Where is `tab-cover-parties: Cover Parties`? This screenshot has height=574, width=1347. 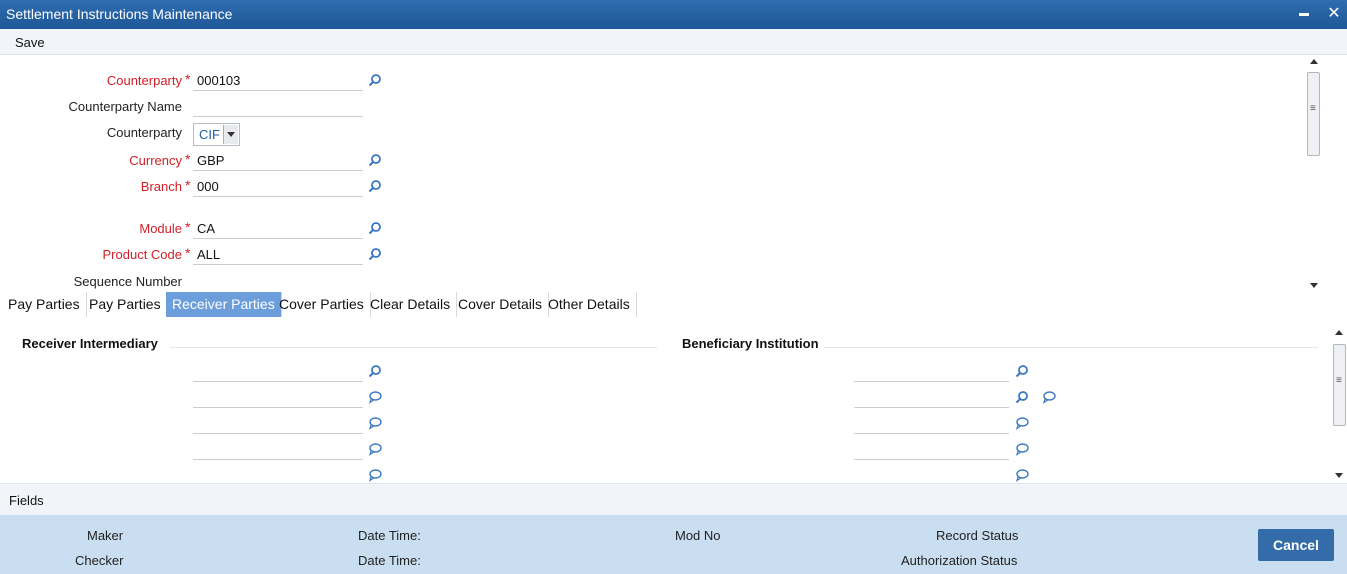
tab-cover-parties: Cover Parties is located at coordinates (322, 304).